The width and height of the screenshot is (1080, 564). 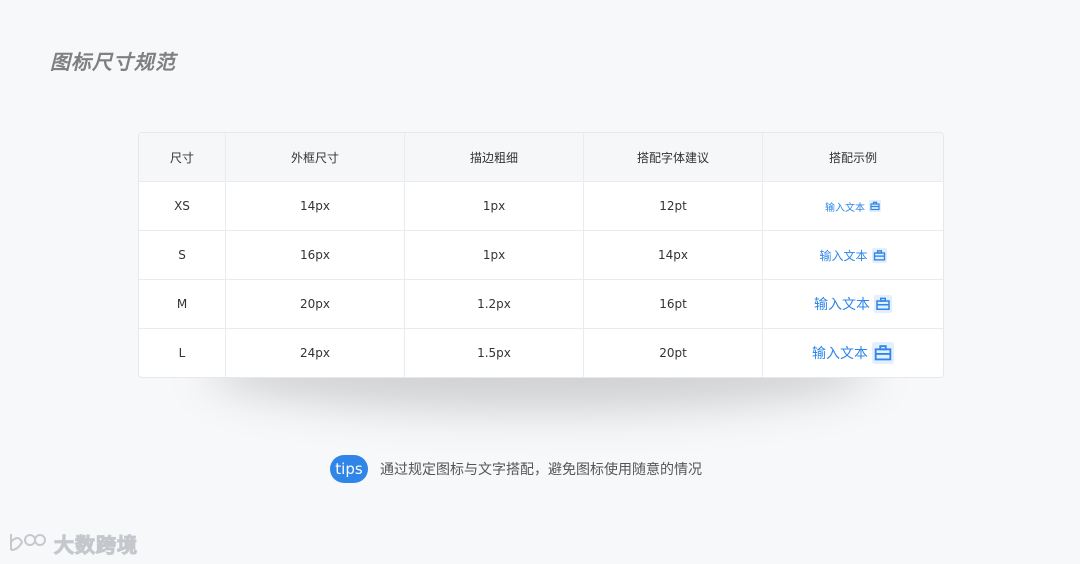 What do you see at coordinates (315, 304) in the screenshot?
I see `frame-cell: 20px` at bounding box center [315, 304].